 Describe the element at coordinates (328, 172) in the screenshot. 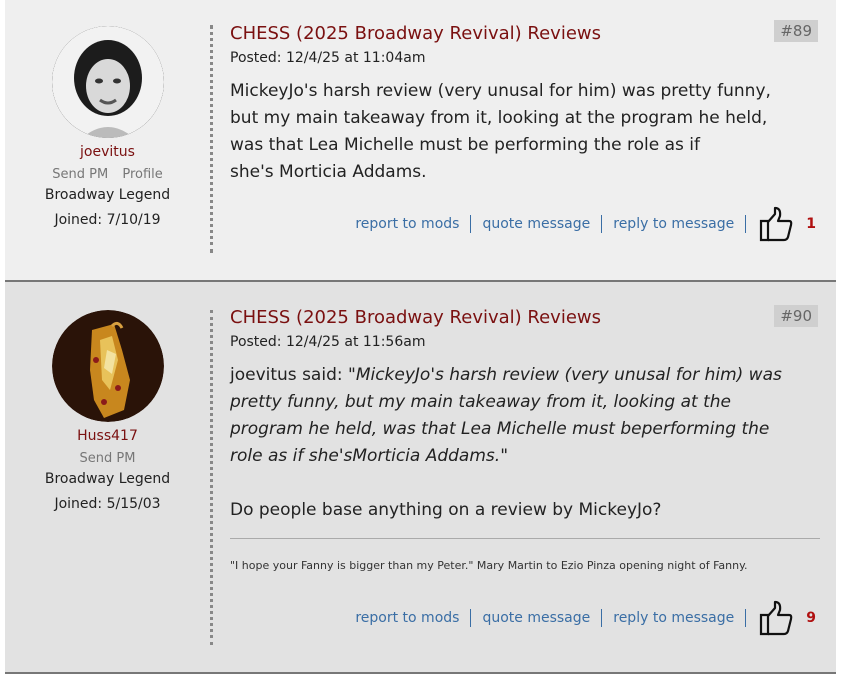

I see `body-line: she's Morticia Addams.` at that location.